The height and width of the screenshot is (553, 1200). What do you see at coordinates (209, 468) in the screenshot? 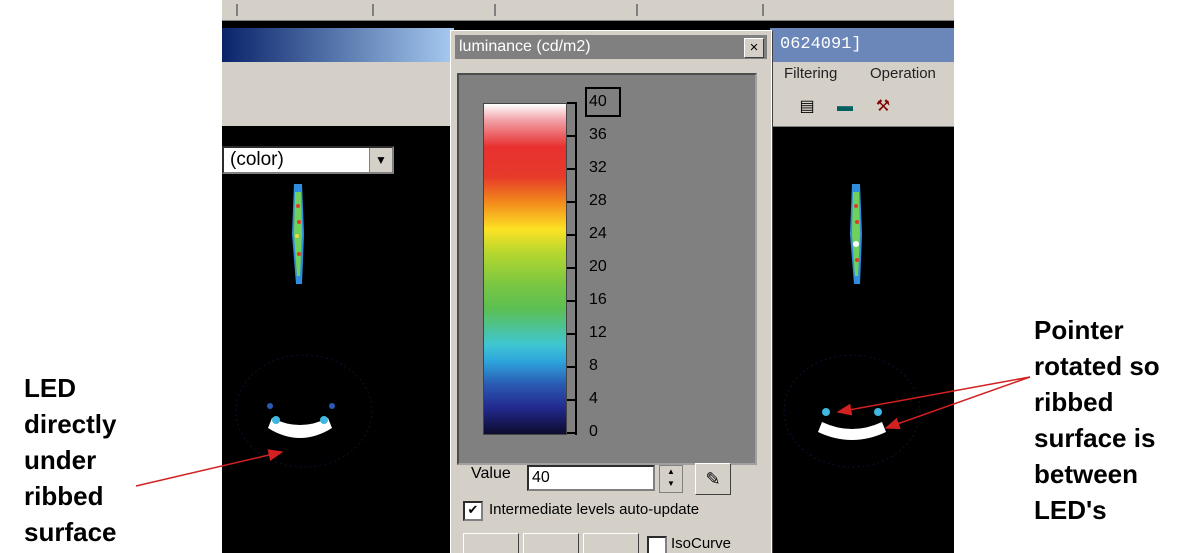
I see `left-arrow` at bounding box center [209, 468].